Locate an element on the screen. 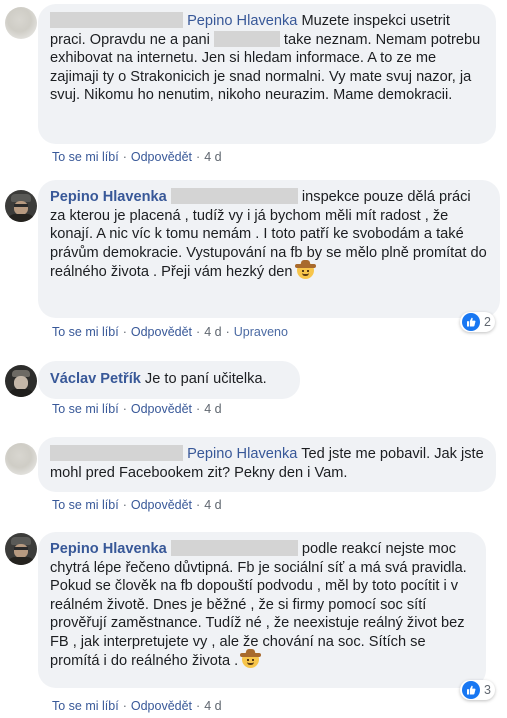 This screenshot has height=718, width=507. reaction-count-badge: 3 is located at coordinates (477, 690).